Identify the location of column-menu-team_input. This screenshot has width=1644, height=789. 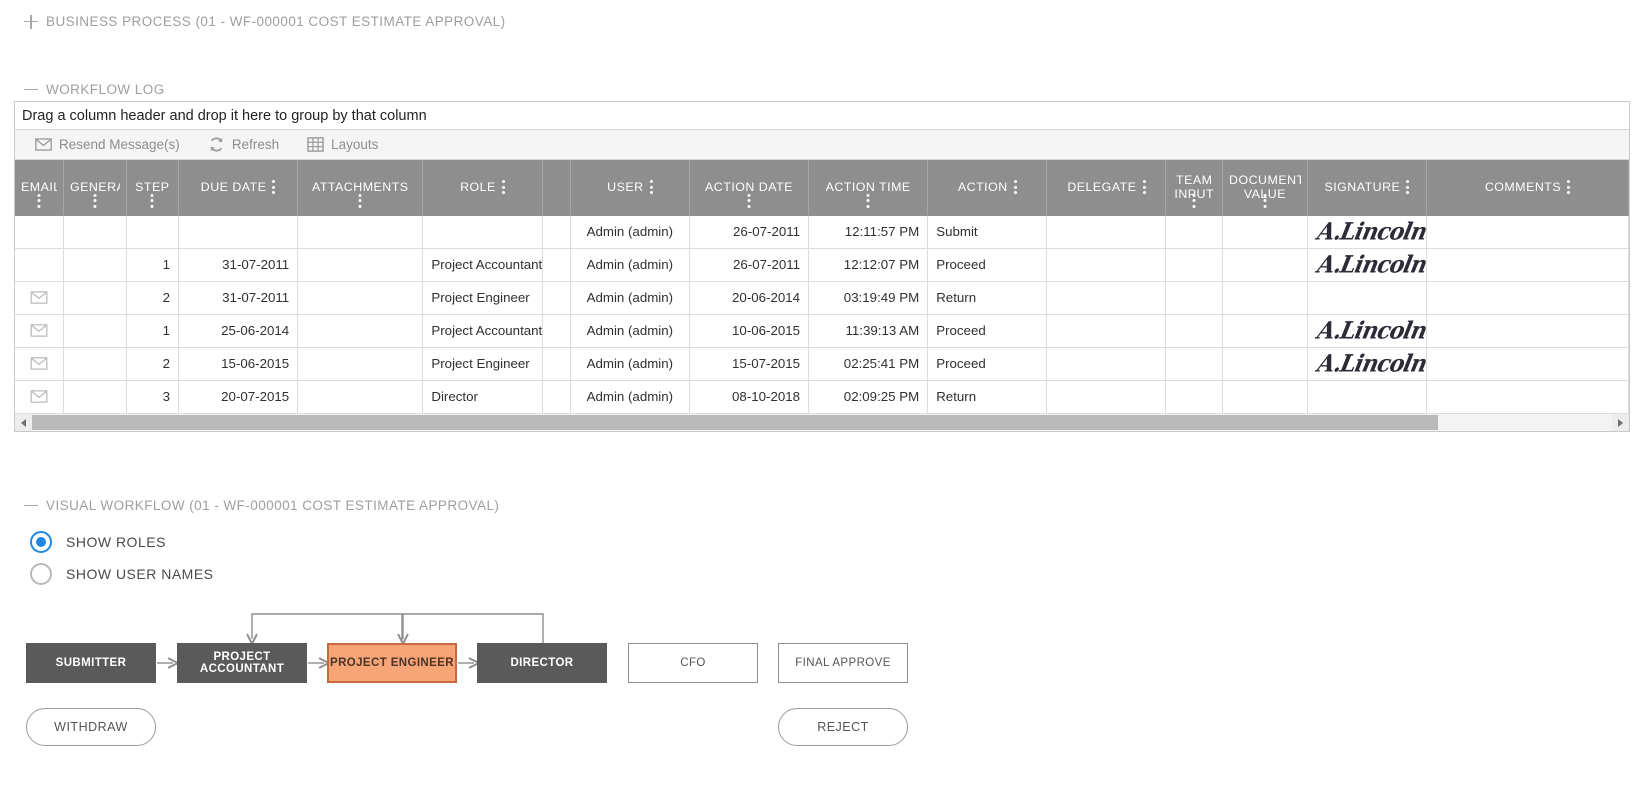
(1194, 200).